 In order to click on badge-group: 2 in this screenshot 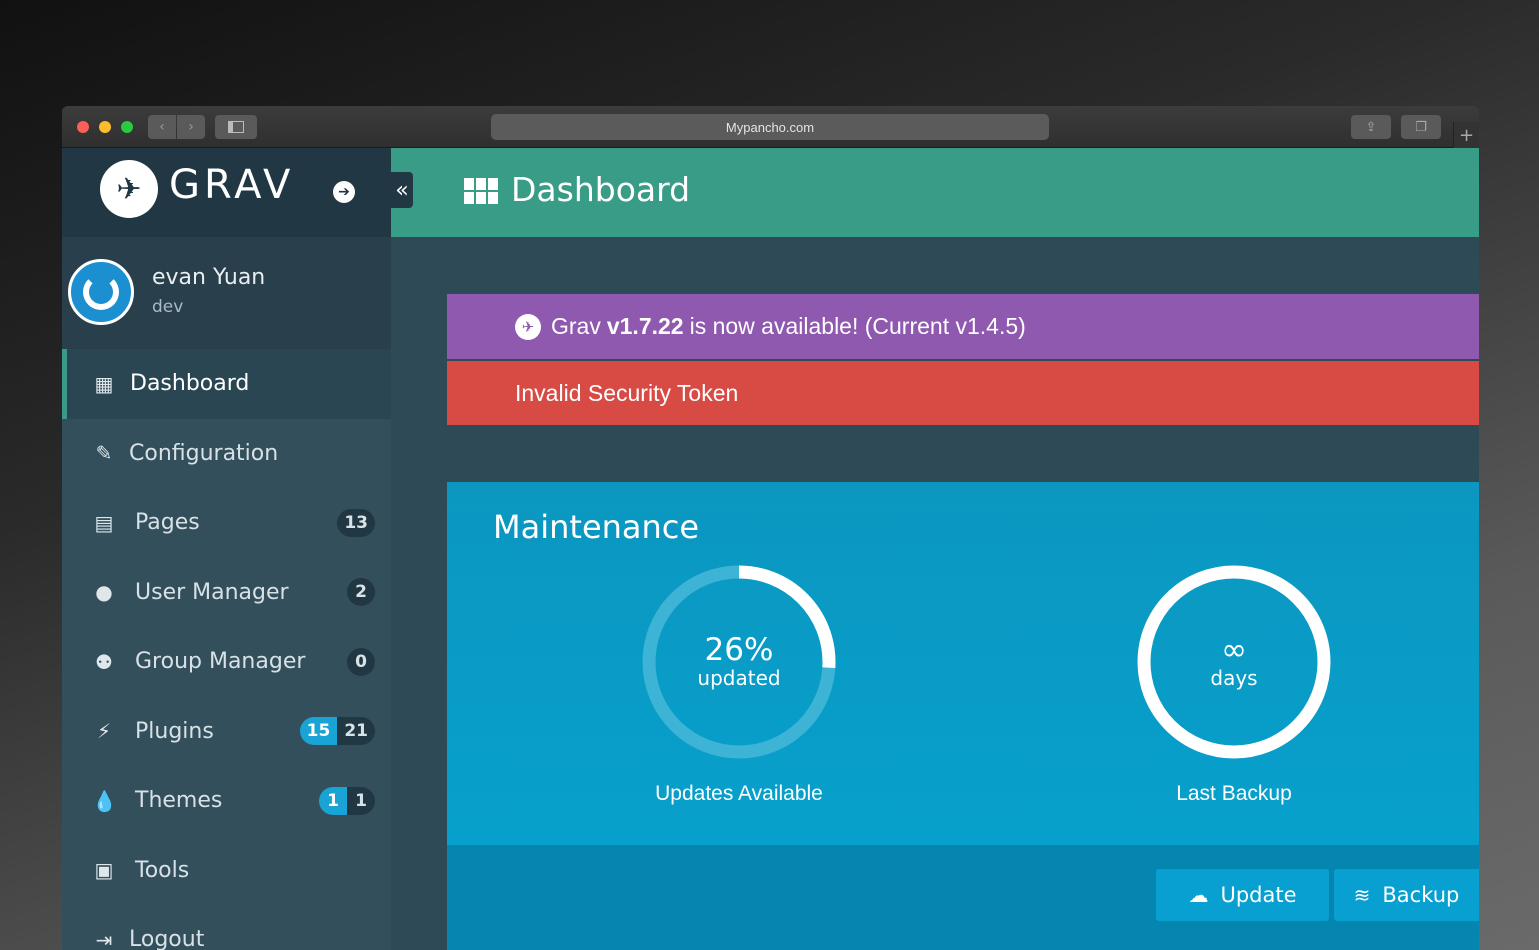, I will do `click(361, 592)`.